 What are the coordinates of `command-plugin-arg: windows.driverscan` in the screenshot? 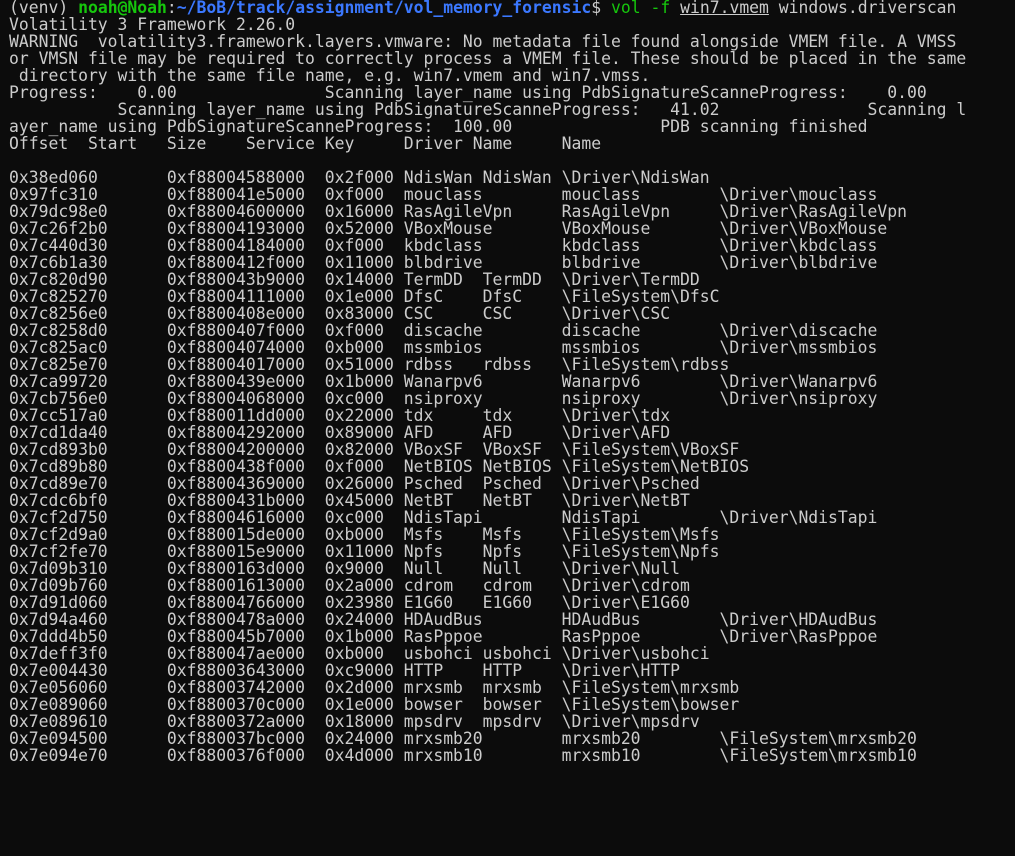 It's located at (867, 8).